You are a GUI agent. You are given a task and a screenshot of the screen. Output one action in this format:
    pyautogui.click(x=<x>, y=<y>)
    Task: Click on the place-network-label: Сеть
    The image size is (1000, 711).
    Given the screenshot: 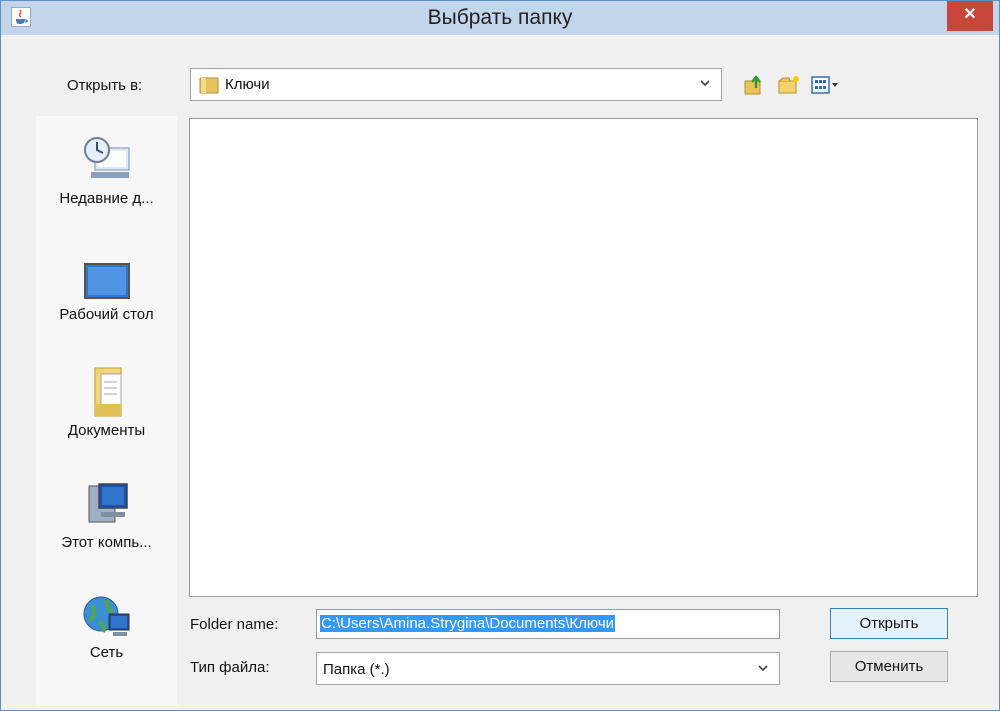 What is the action you would take?
    pyautogui.click(x=106, y=652)
    